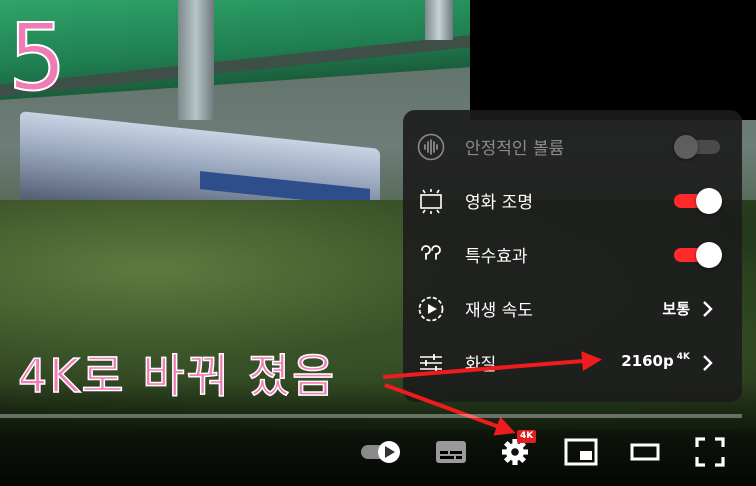  What do you see at coordinates (431, 201) in the screenshot?
I see `ambient-mode-icon` at bounding box center [431, 201].